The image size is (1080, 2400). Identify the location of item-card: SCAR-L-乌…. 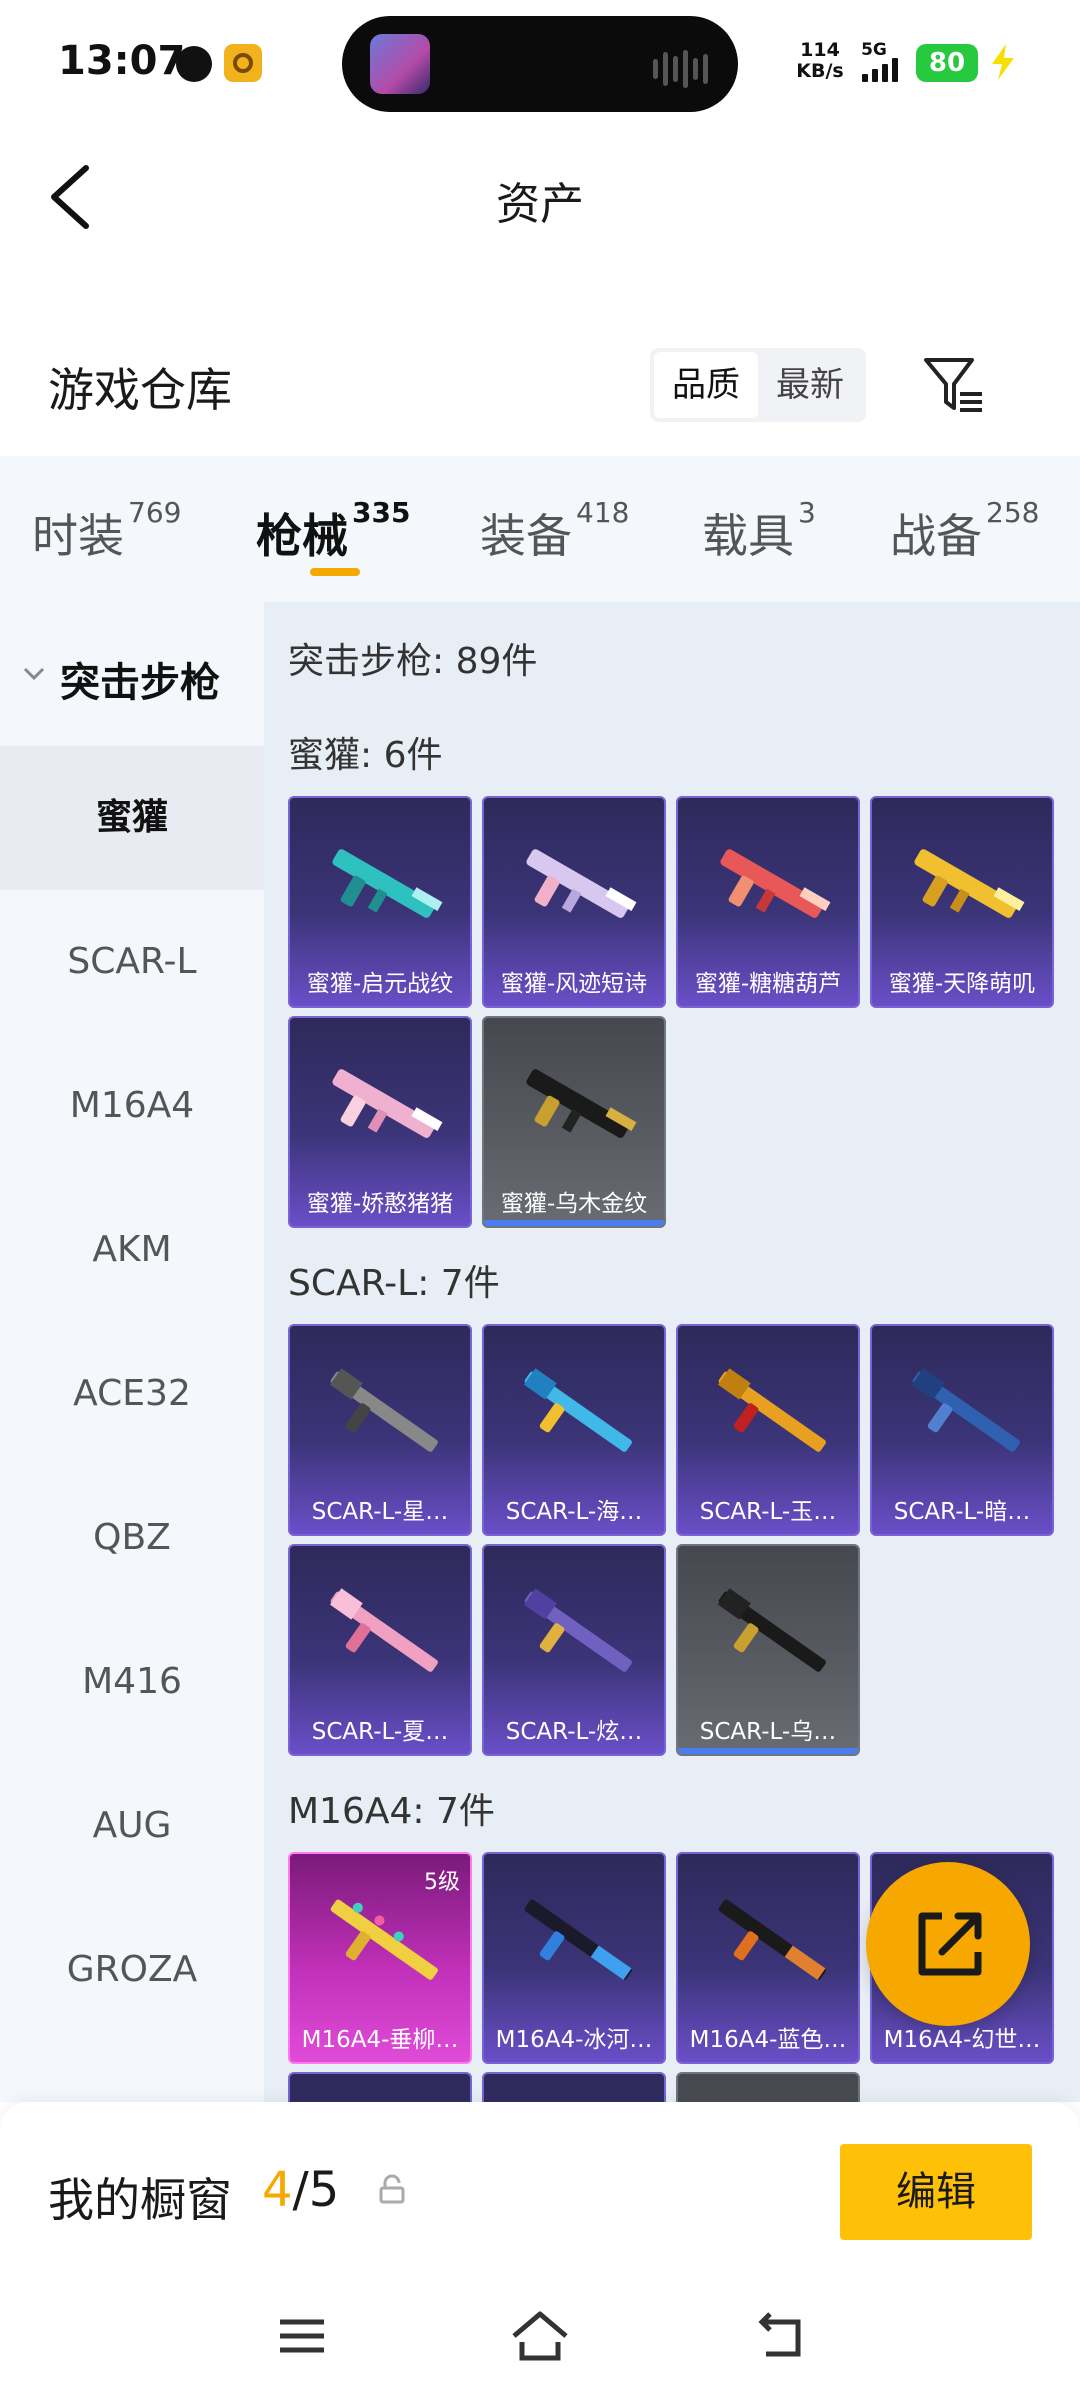
(768, 1650).